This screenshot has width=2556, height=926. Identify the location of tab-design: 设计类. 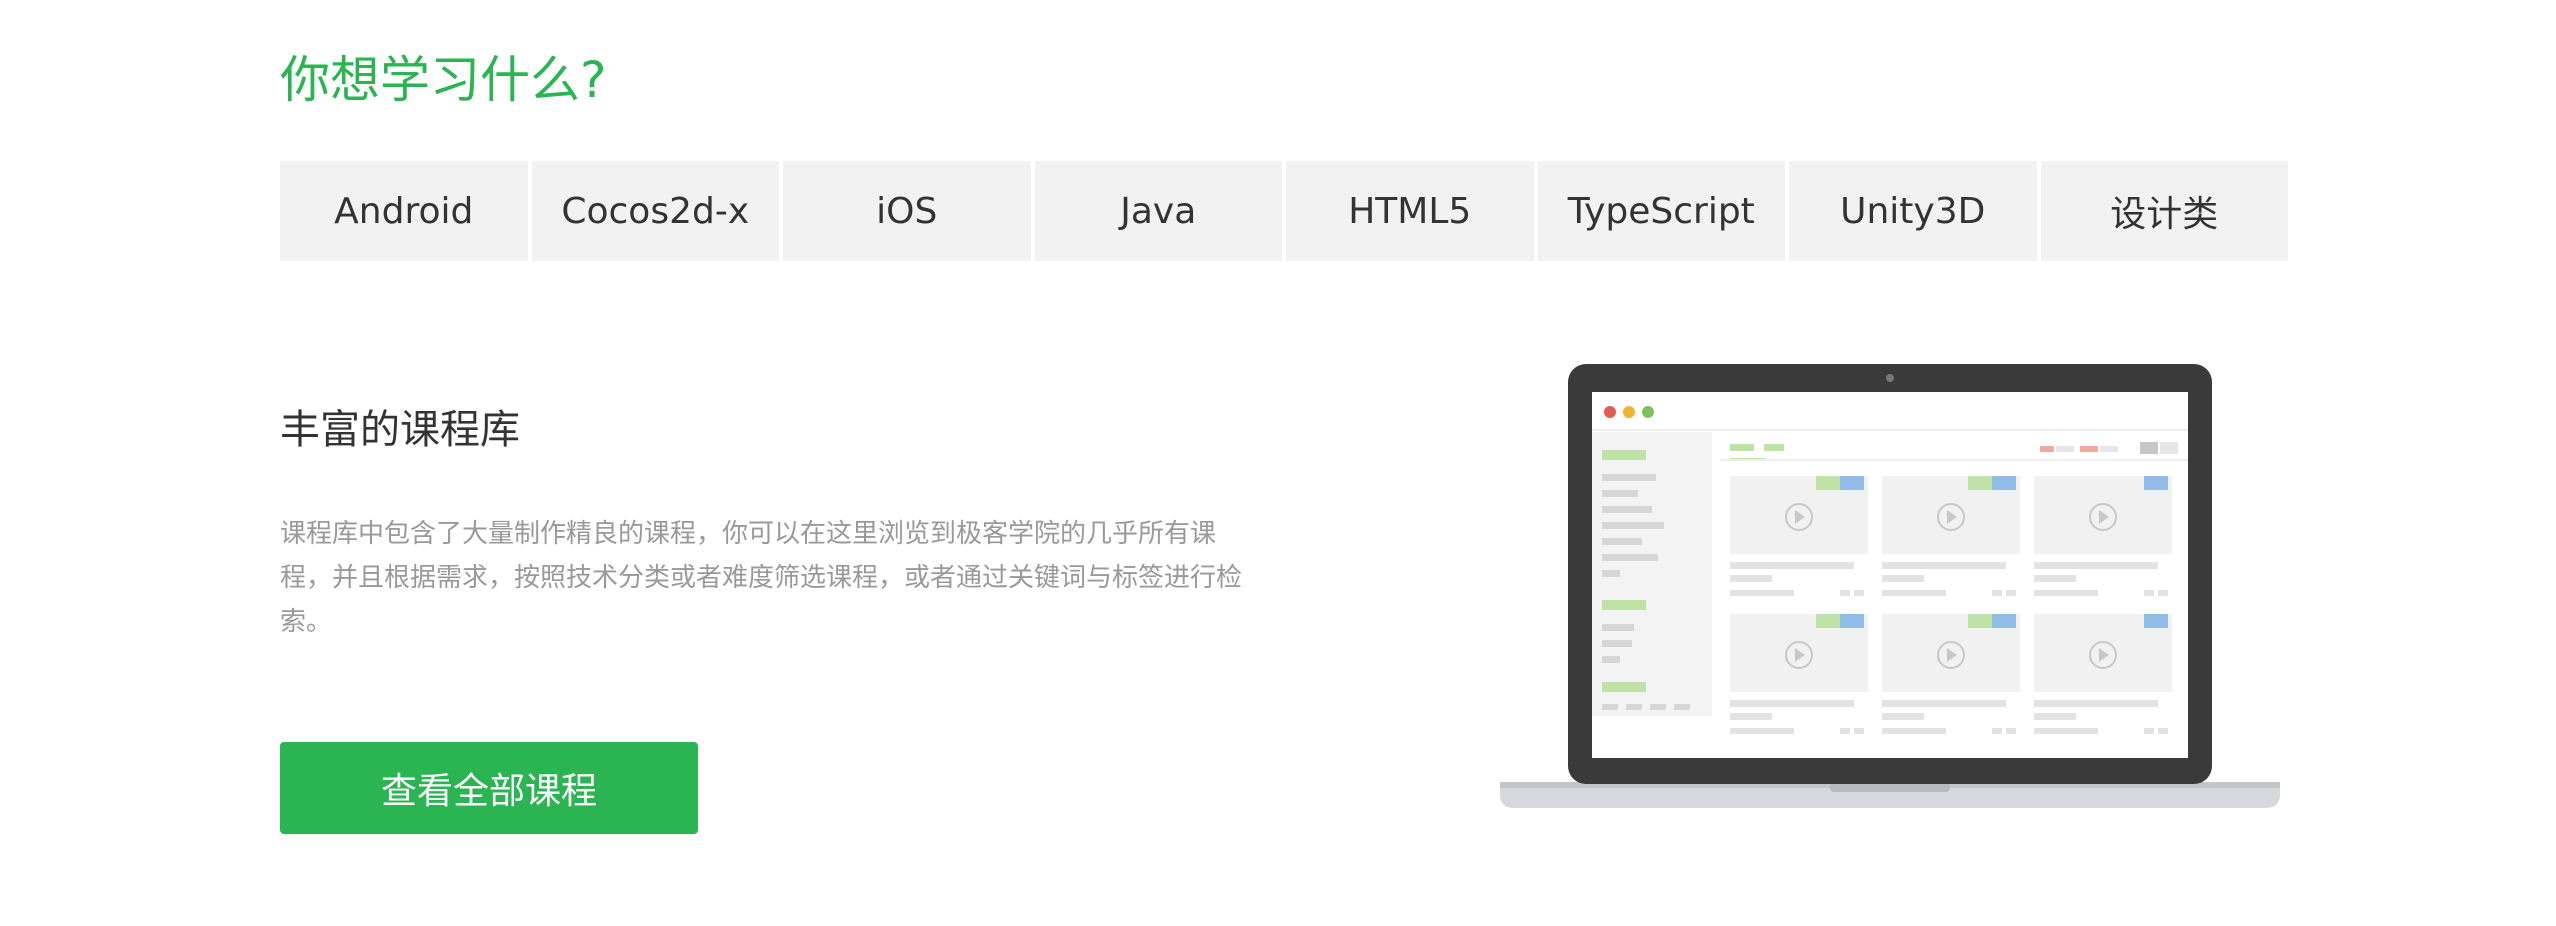
(2164, 211).